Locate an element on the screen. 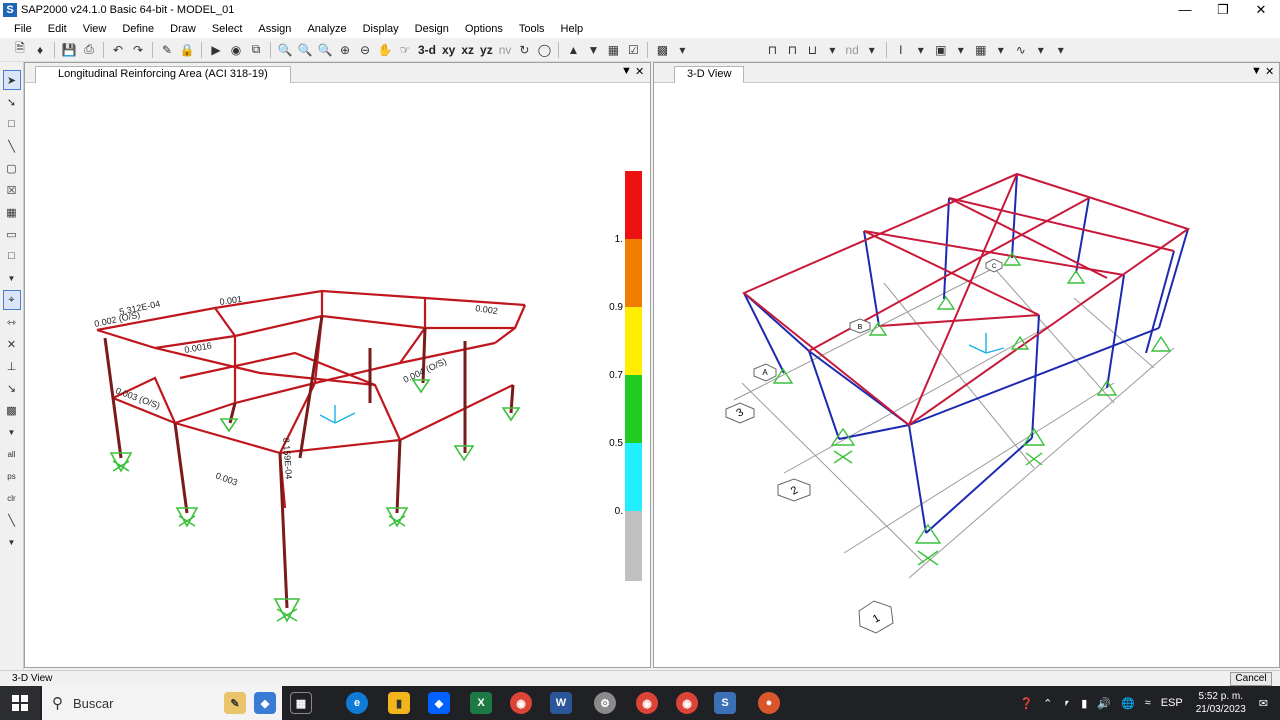  draw-brace-icon: ☒ is located at coordinates (12, 190).